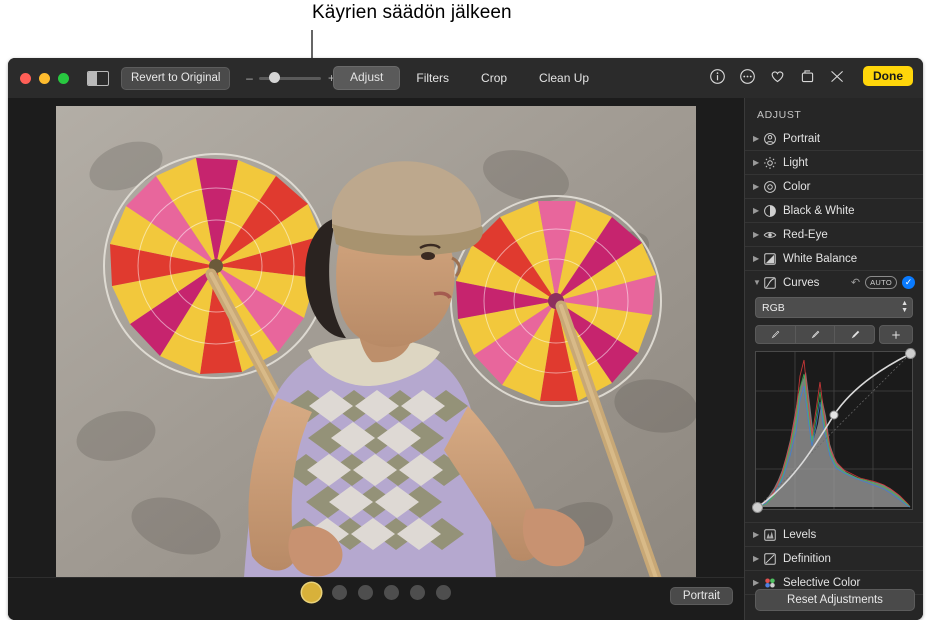 Image resolution: width=931 pixels, height=620 pixels. What do you see at coordinates (802, 138) in the screenshot?
I see `adjust-label-portrait: Portrait` at bounding box center [802, 138].